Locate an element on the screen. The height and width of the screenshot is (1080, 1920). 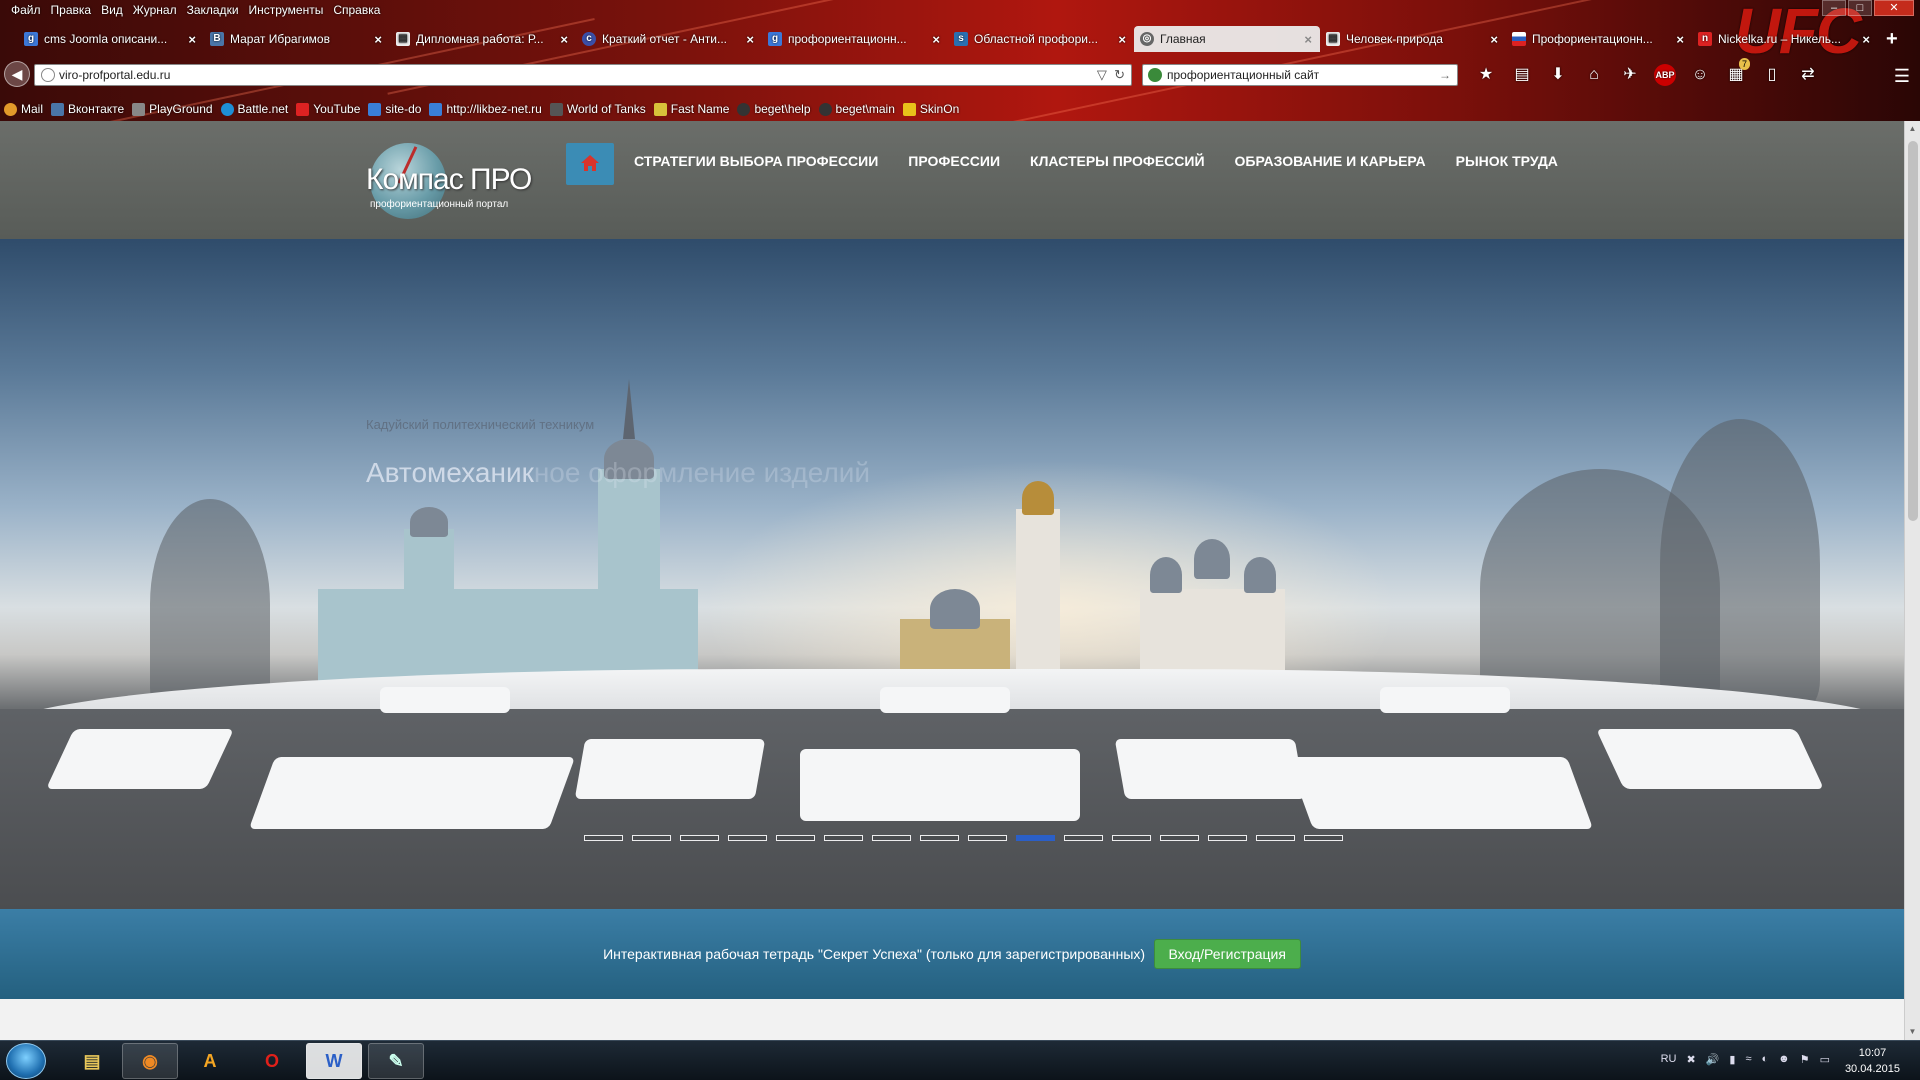
clipboard-icon: ▯ is located at coordinates (1772, 75).